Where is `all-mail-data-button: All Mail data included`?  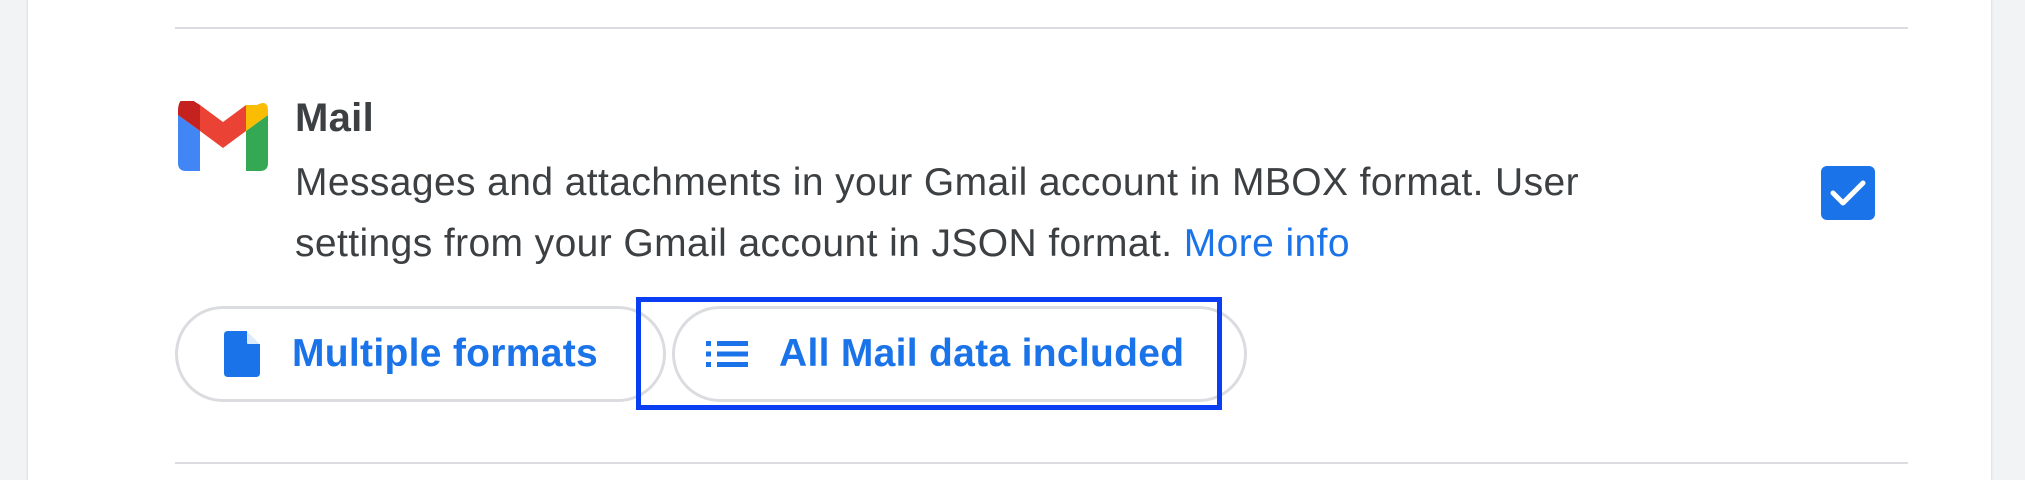
all-mail-data-button: All Mail data included is located at coordinates (959, 354).